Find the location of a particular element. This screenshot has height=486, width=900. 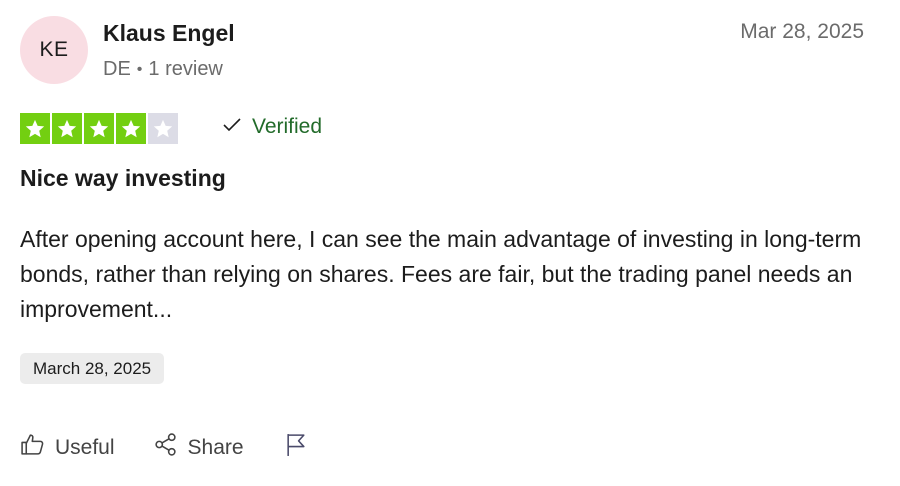

share-label: Share is located at coordinates (215, 447).